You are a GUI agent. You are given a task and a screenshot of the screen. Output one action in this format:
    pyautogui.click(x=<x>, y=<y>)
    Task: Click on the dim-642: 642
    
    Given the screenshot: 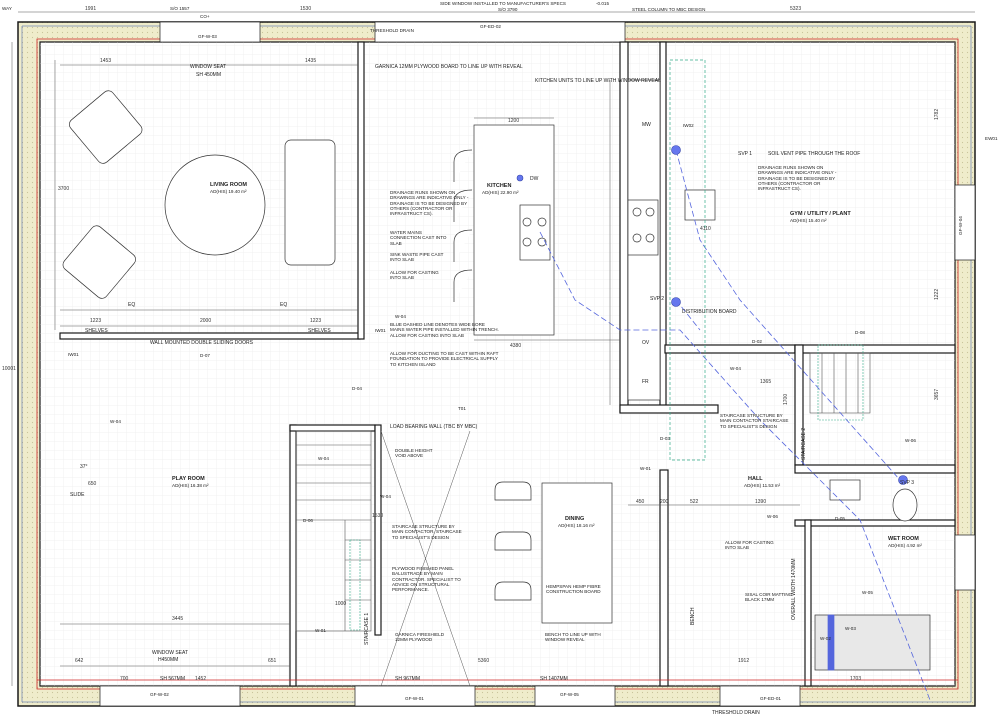 What is the action you would take?
    pyautogui.click(x=79, y=661)
    